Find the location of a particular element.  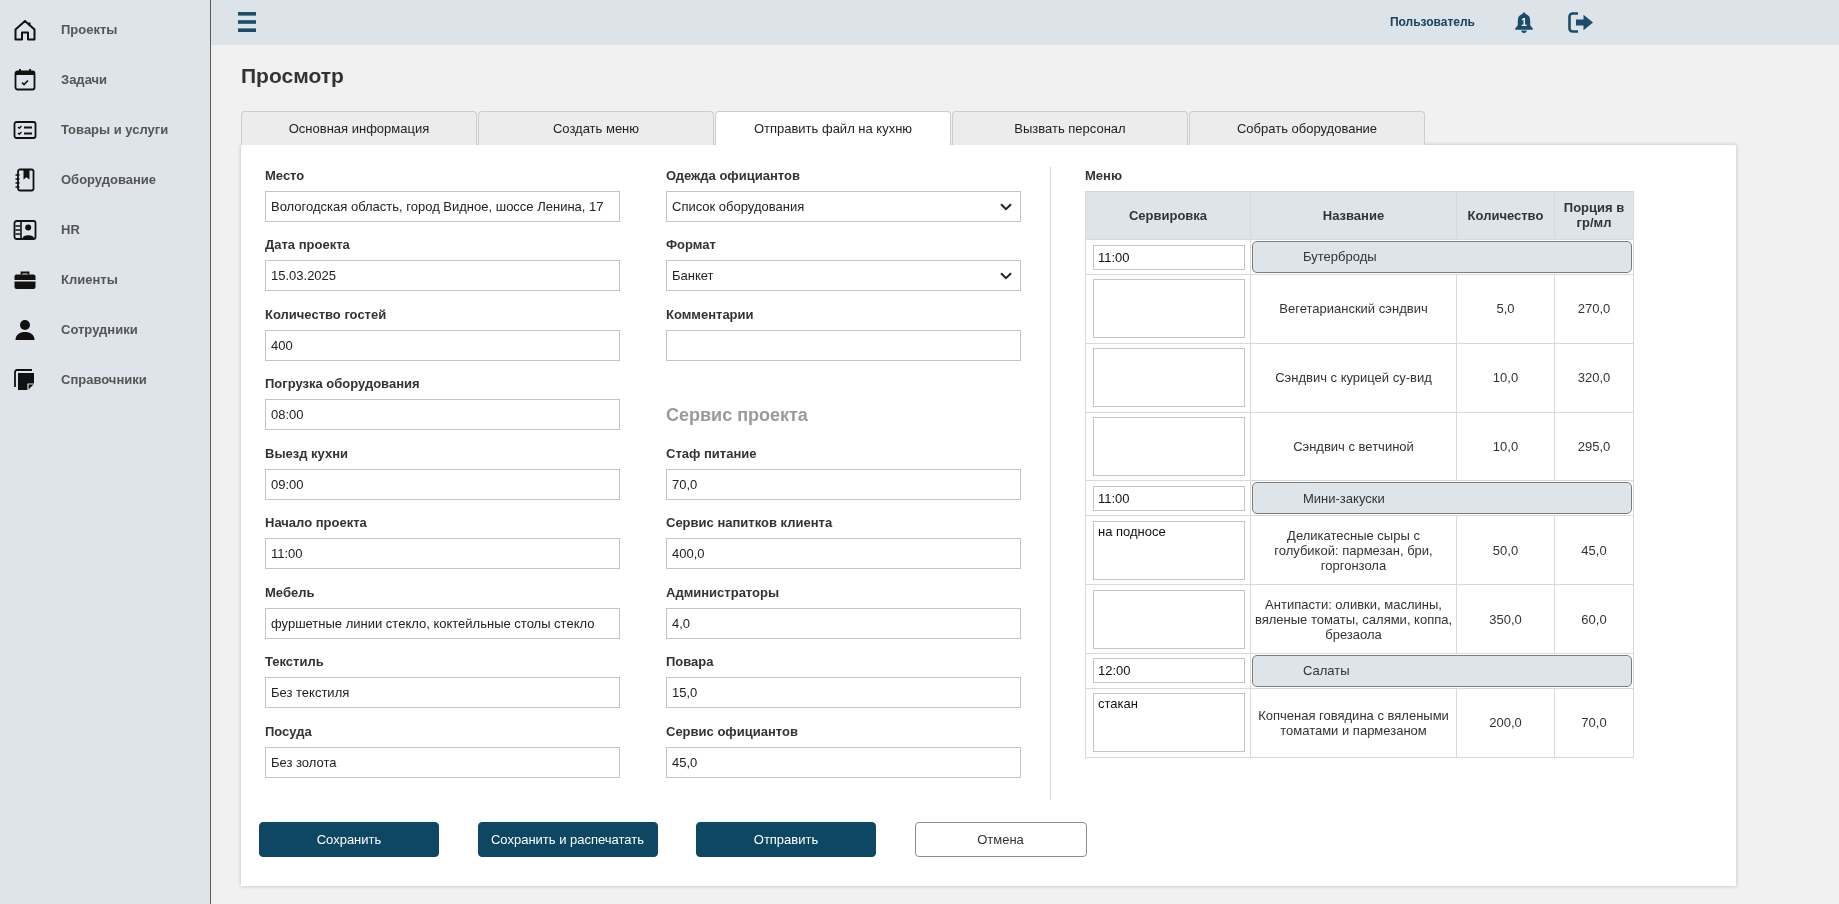

text-field: 08:00 is located at coordinates (442, 414).